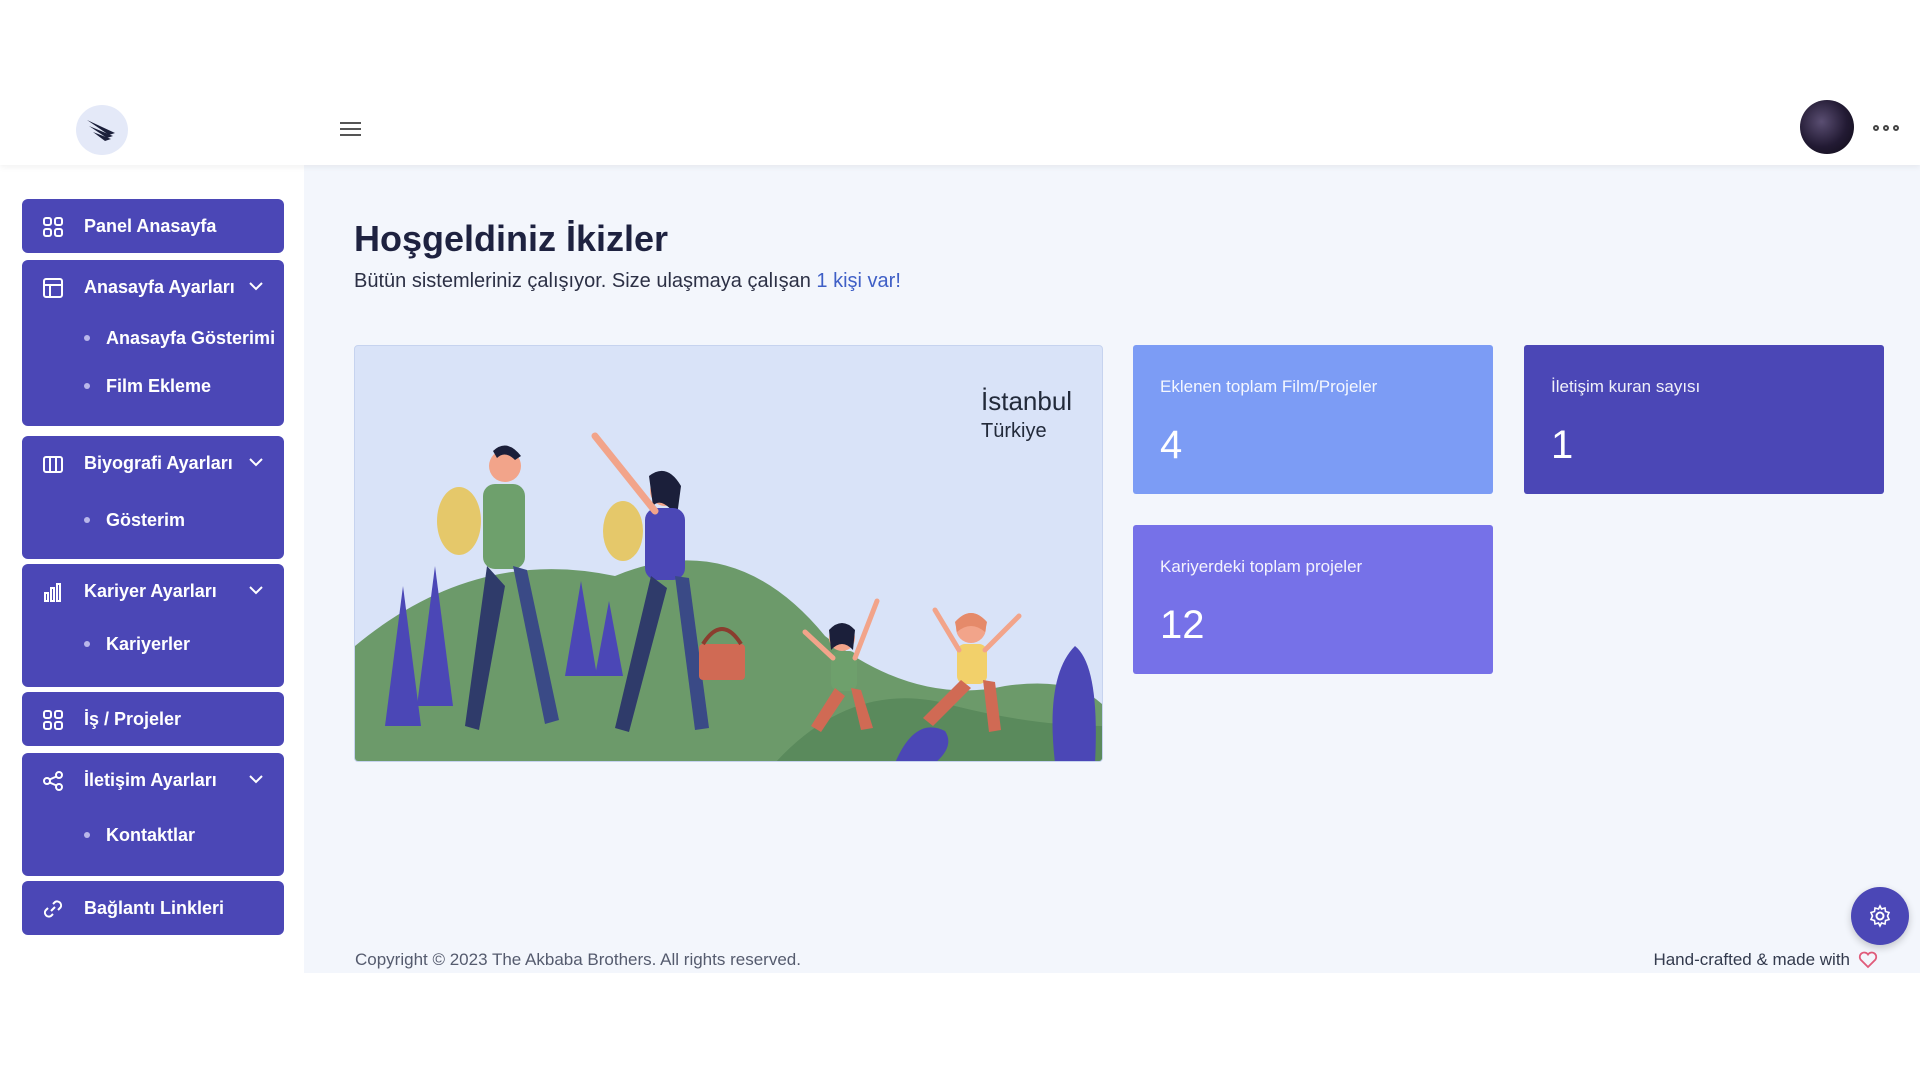 The image size is (1920, 1080). What do you see at coordinates (53, 781) in the screenshot?
I see `share-icon` at bounding box center [53, 781].